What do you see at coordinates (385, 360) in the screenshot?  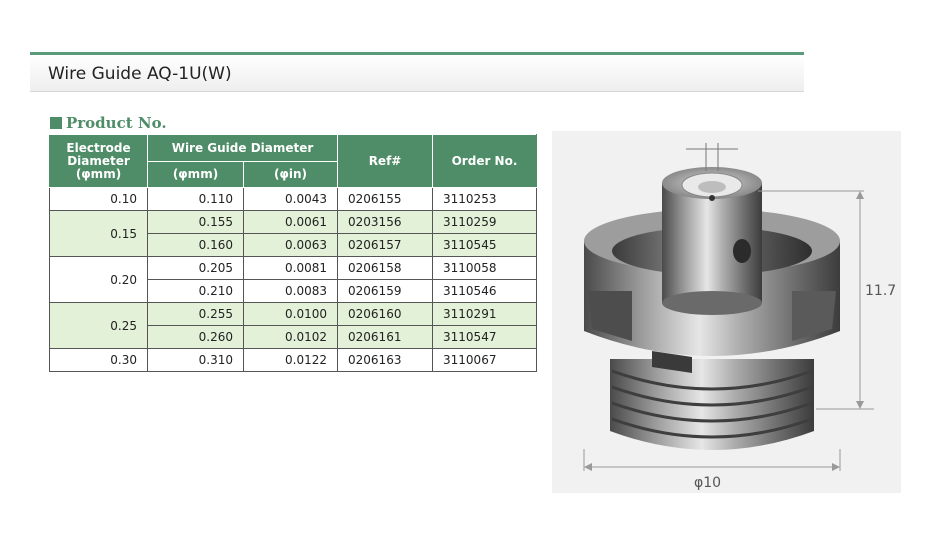 I see `ref-cell: 0206163` at bounding box center [385, 360].